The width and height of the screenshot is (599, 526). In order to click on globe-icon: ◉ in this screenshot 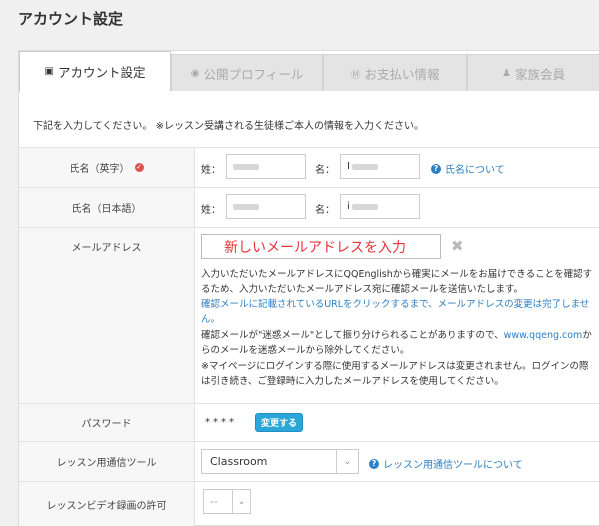, I will do `click(195, 73)`.